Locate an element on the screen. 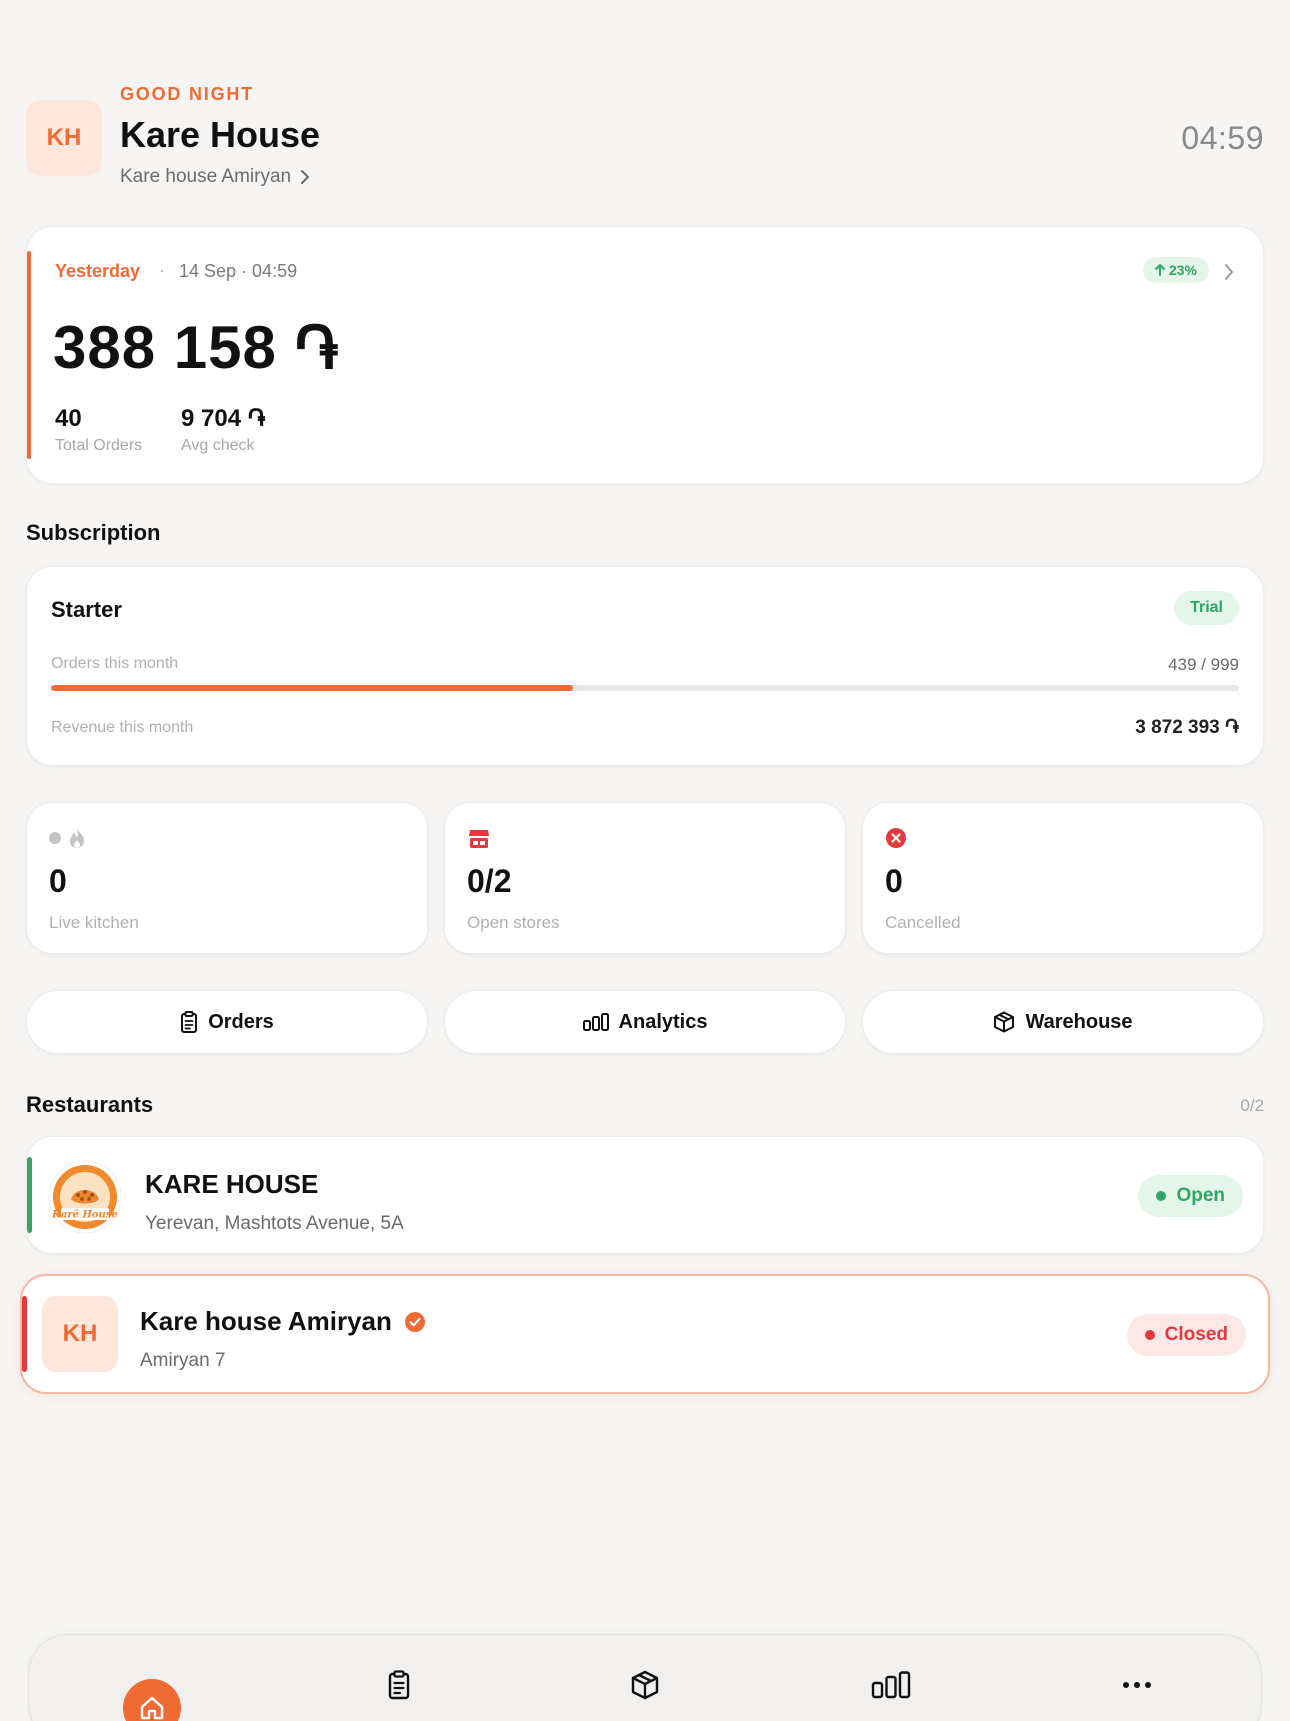  more-icon is located at coordinates (1137, 1685).